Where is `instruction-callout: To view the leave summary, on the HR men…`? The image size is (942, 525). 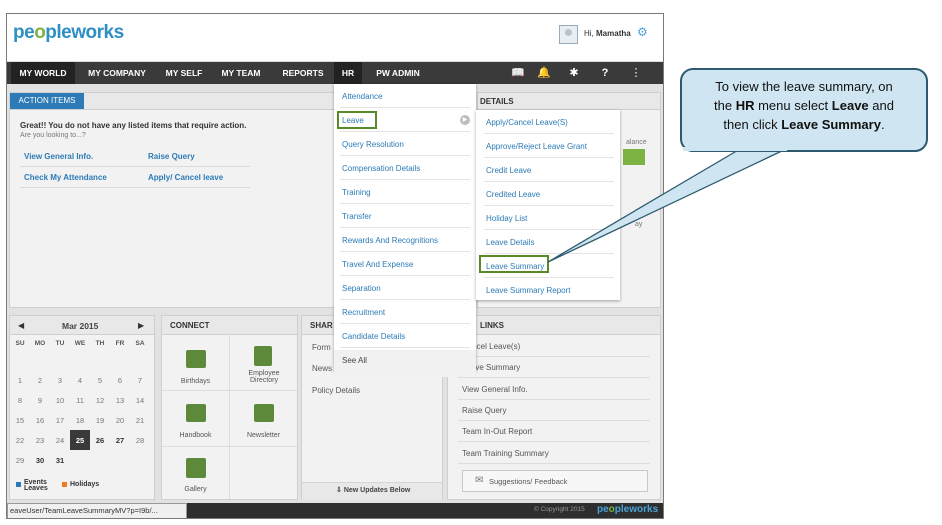 instruction-callout: To view the leave summary, on the HR men… is located at coordinates (804, 110).